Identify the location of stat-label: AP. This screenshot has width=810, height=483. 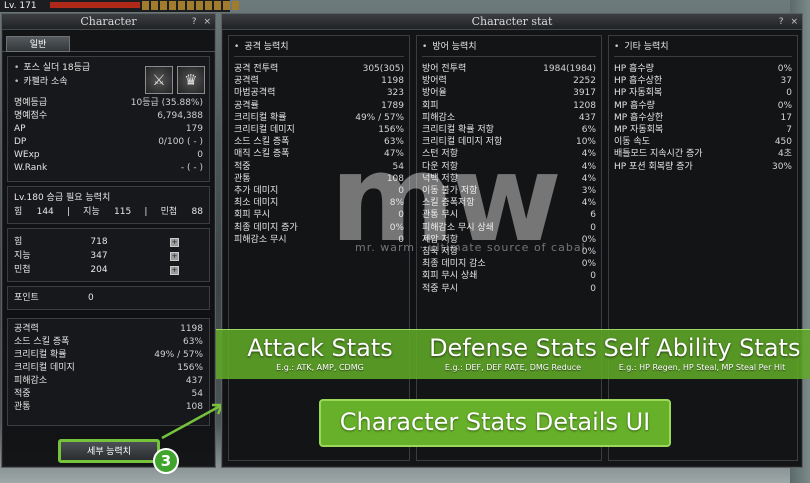
(20, 129).